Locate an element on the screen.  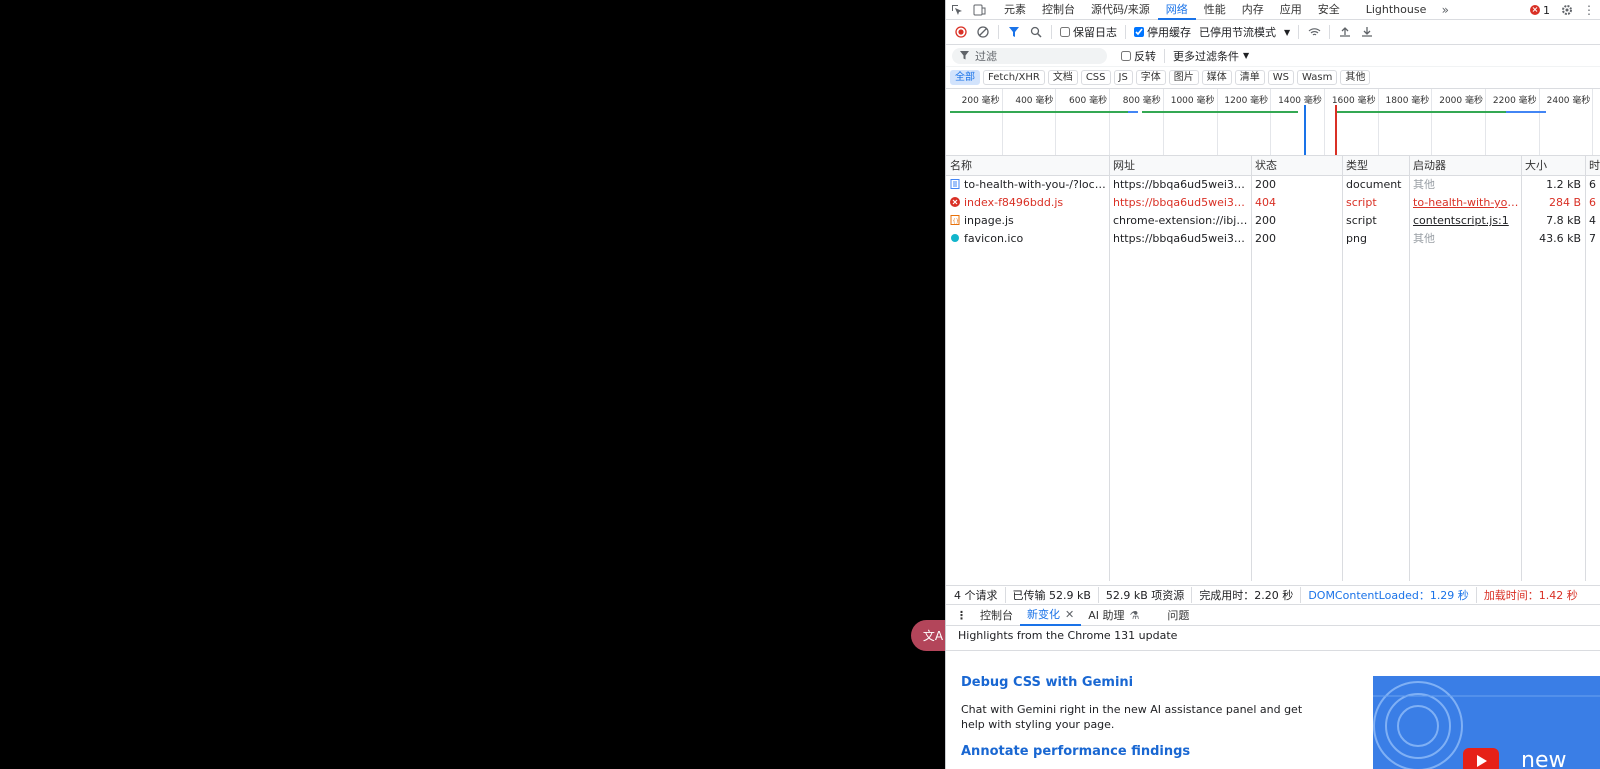
type-filter-chip: 全部 is located at coordinates (965, 77).